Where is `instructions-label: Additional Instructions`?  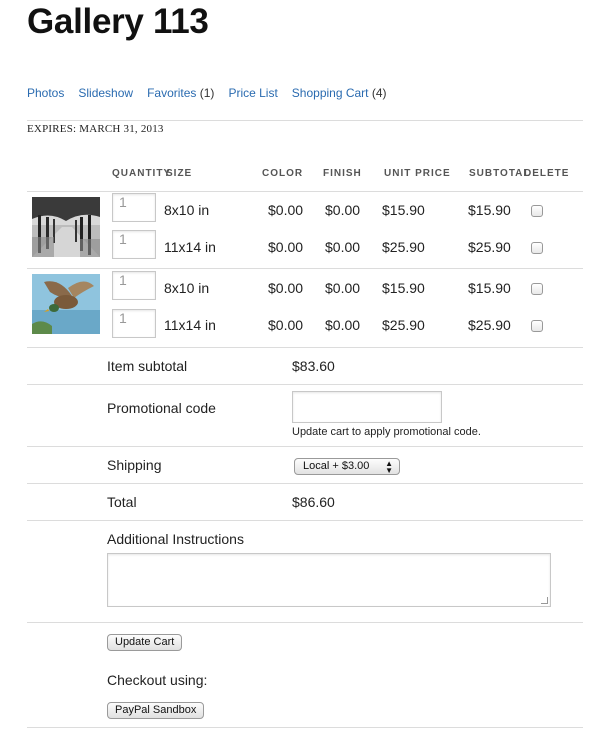
instructions-label: Additional Instructions is located at coordinates (175, 539).